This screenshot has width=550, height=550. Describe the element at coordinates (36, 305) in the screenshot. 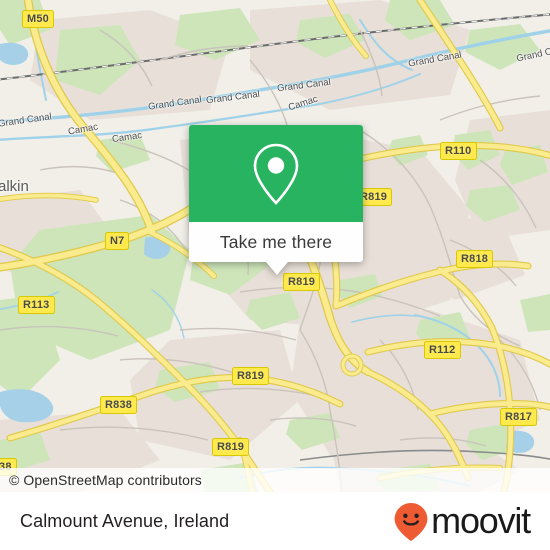

I see `route-shield: R113` at that location.